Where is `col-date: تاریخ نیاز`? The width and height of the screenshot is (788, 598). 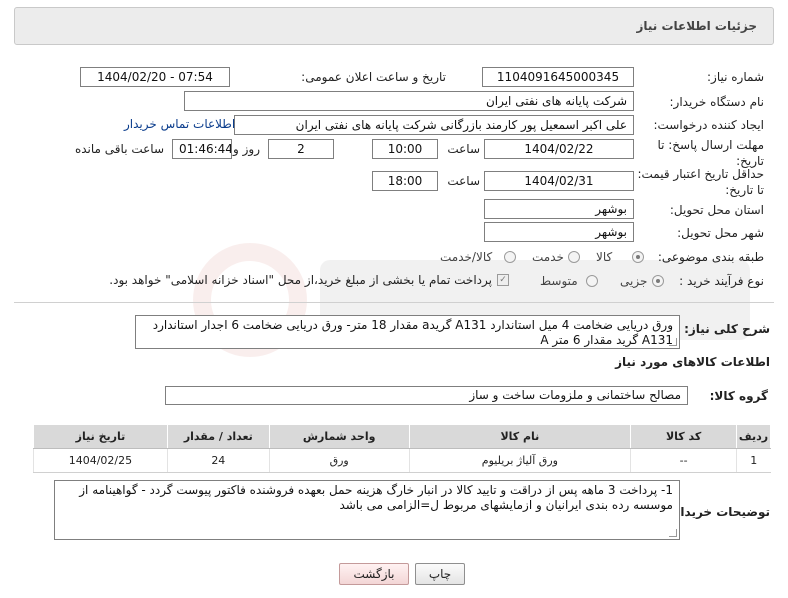
col-date: تاریخ نیاز is located at coordinates (100, 436).